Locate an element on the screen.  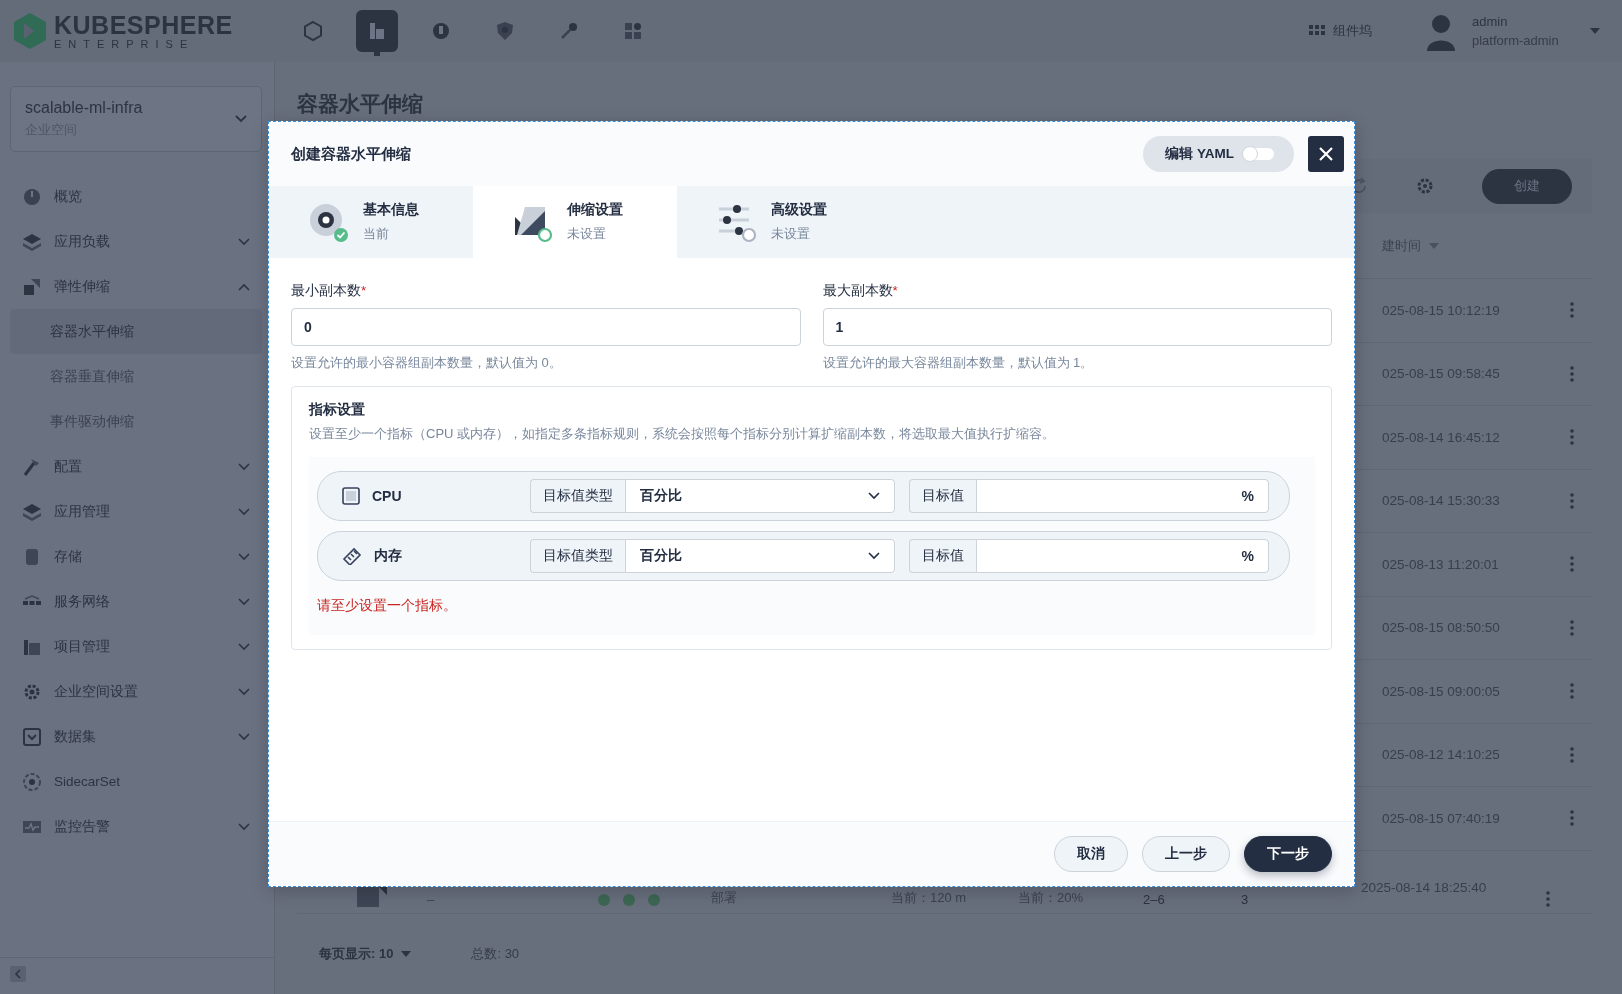
cube-icon is located at coordinates (313, 31).